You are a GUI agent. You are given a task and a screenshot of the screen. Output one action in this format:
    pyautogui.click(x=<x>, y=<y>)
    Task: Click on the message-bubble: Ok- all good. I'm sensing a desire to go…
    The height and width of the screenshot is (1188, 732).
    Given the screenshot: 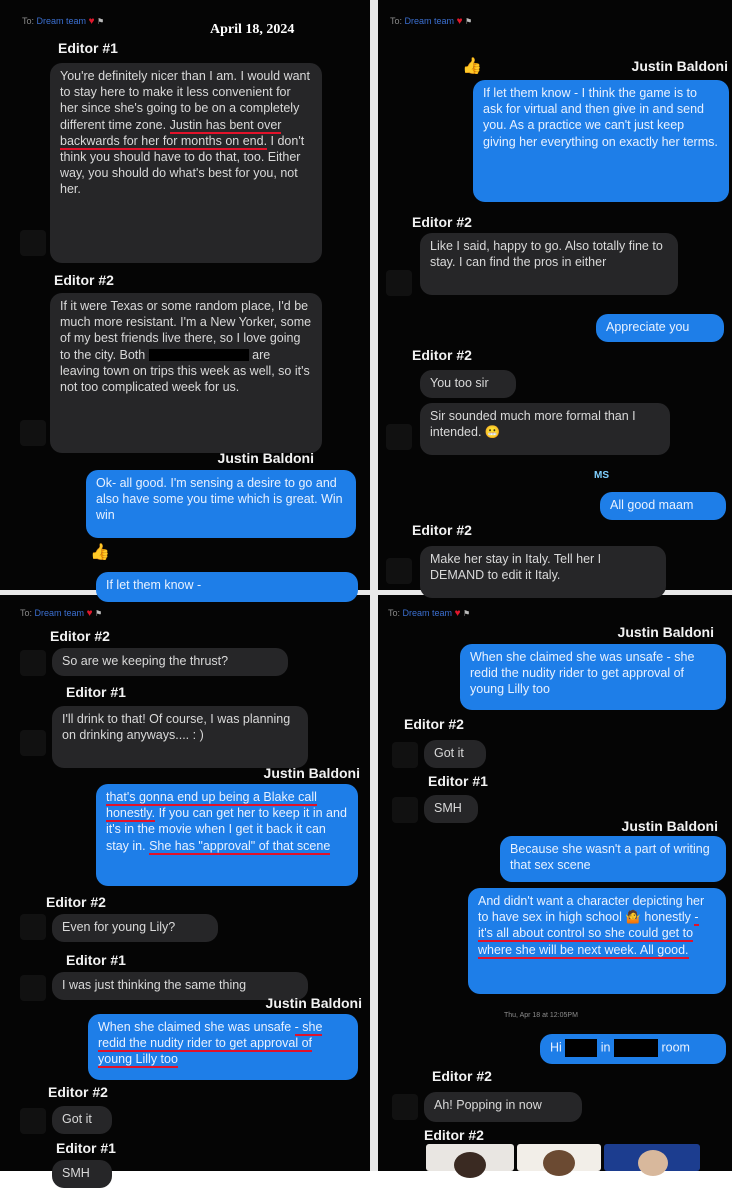 What is the action you would take?
    pyautogui.click(x=221, y=504)
    